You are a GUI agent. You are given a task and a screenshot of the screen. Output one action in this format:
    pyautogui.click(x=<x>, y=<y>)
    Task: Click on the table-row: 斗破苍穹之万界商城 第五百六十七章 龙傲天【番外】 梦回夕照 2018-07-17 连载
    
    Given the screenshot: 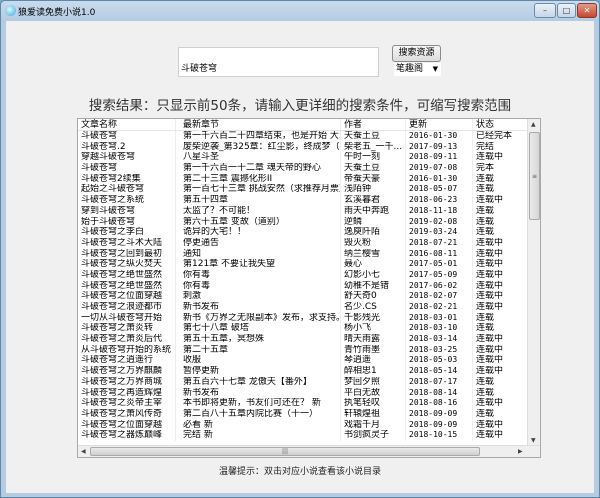 What is the action you would take?
    pyautogui.click(x=309, y=382)
    